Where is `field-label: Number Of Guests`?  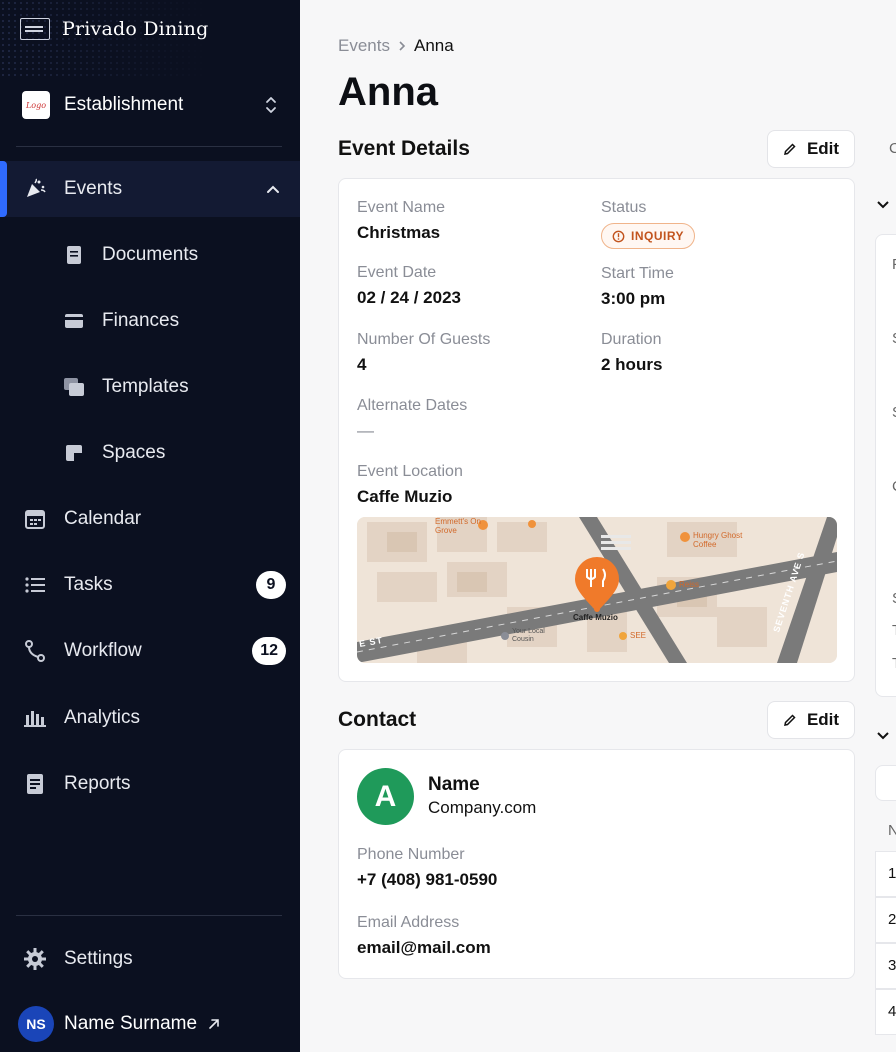
field-label: Number Of Guests is located at coordinates (424, 339).